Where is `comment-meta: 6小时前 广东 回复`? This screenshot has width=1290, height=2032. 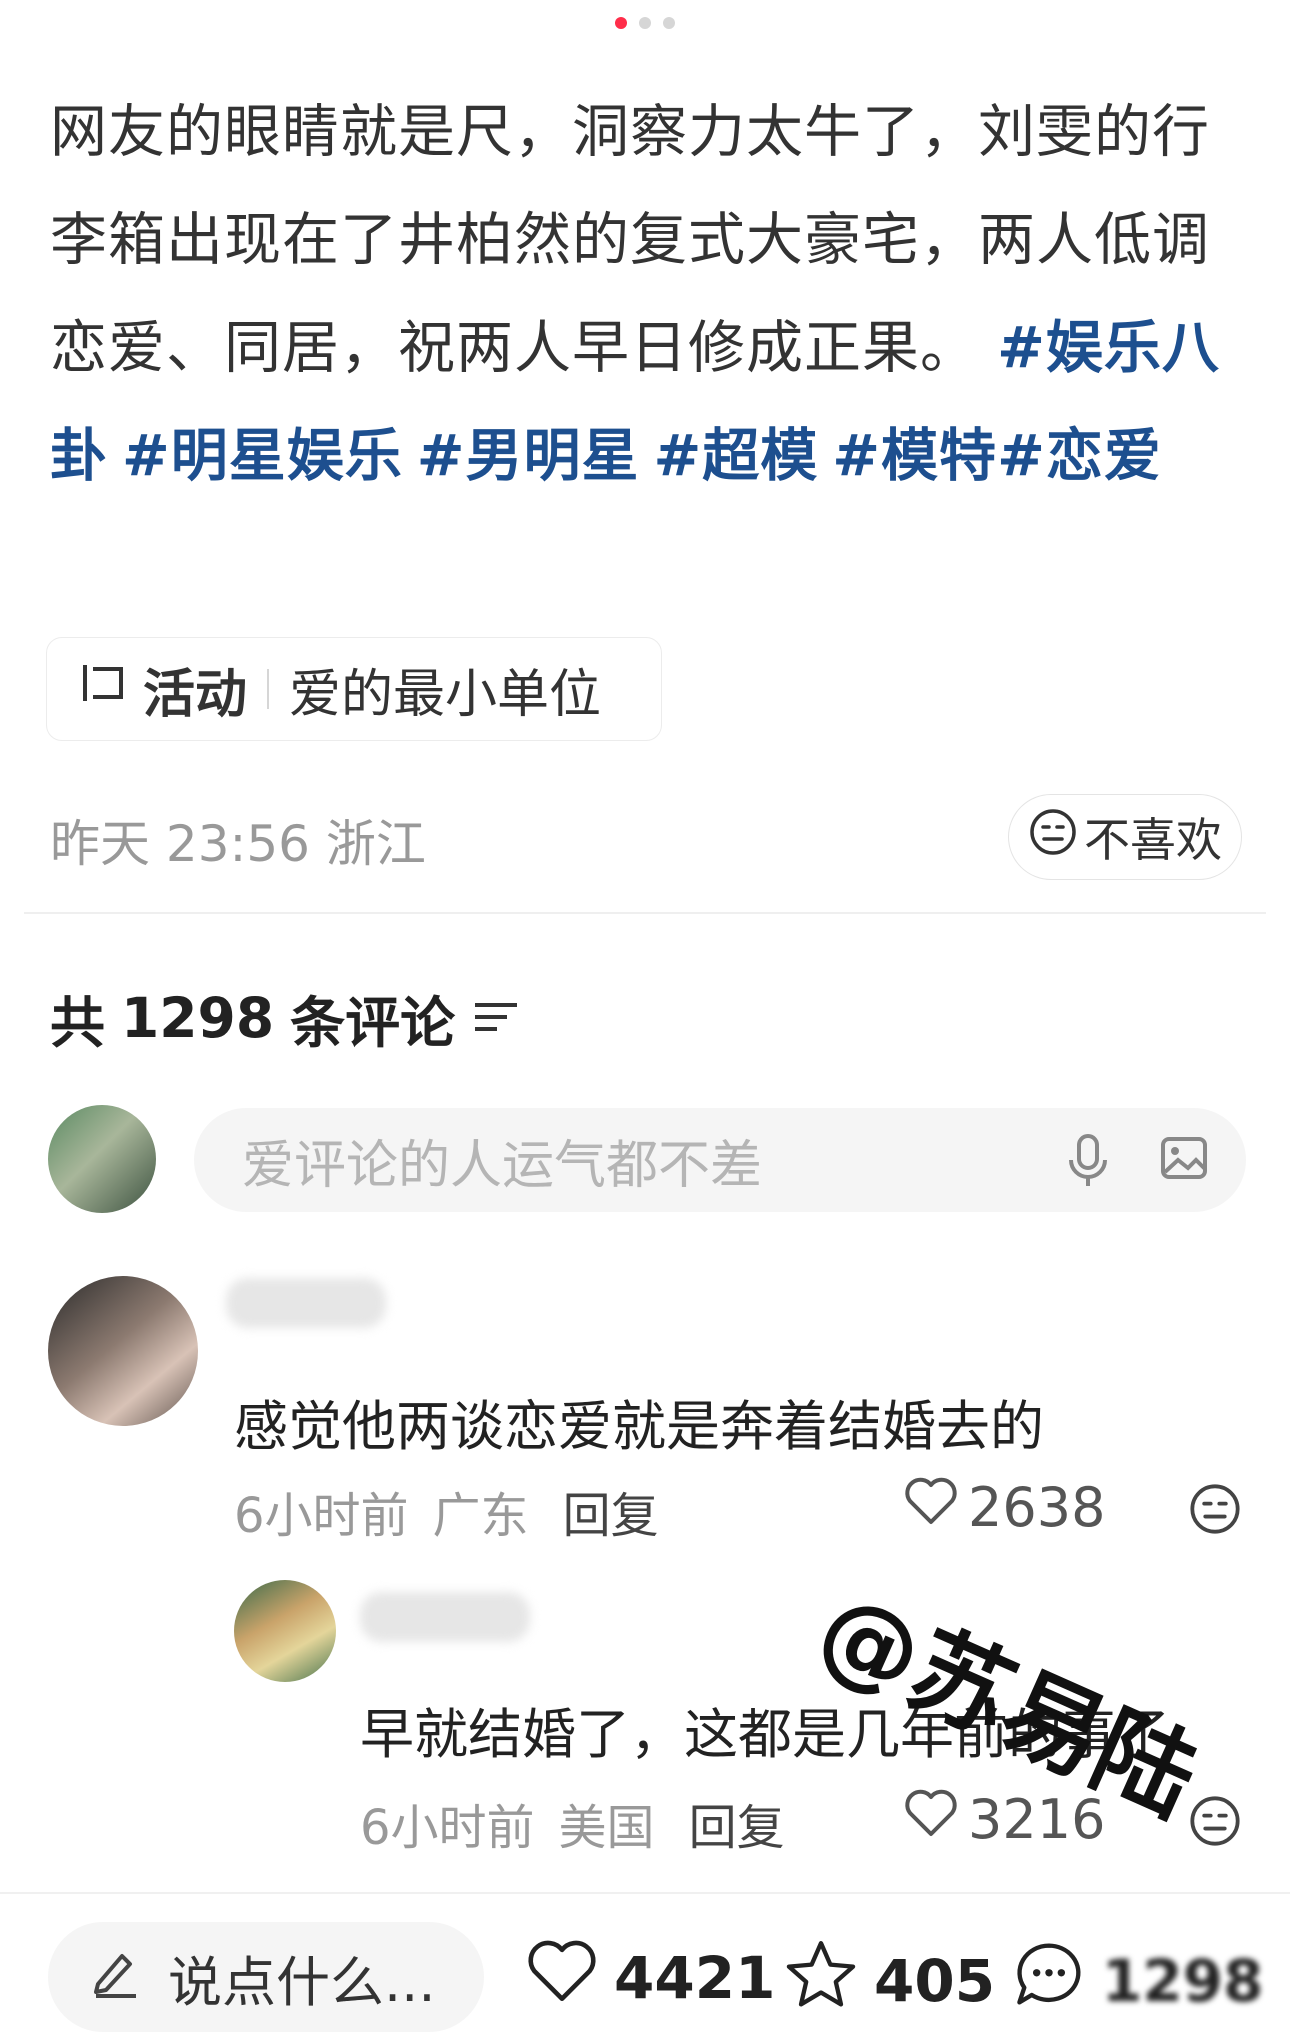
comment-meta: 6小时前 广东 回复 is located at coordinates (446, 1511).